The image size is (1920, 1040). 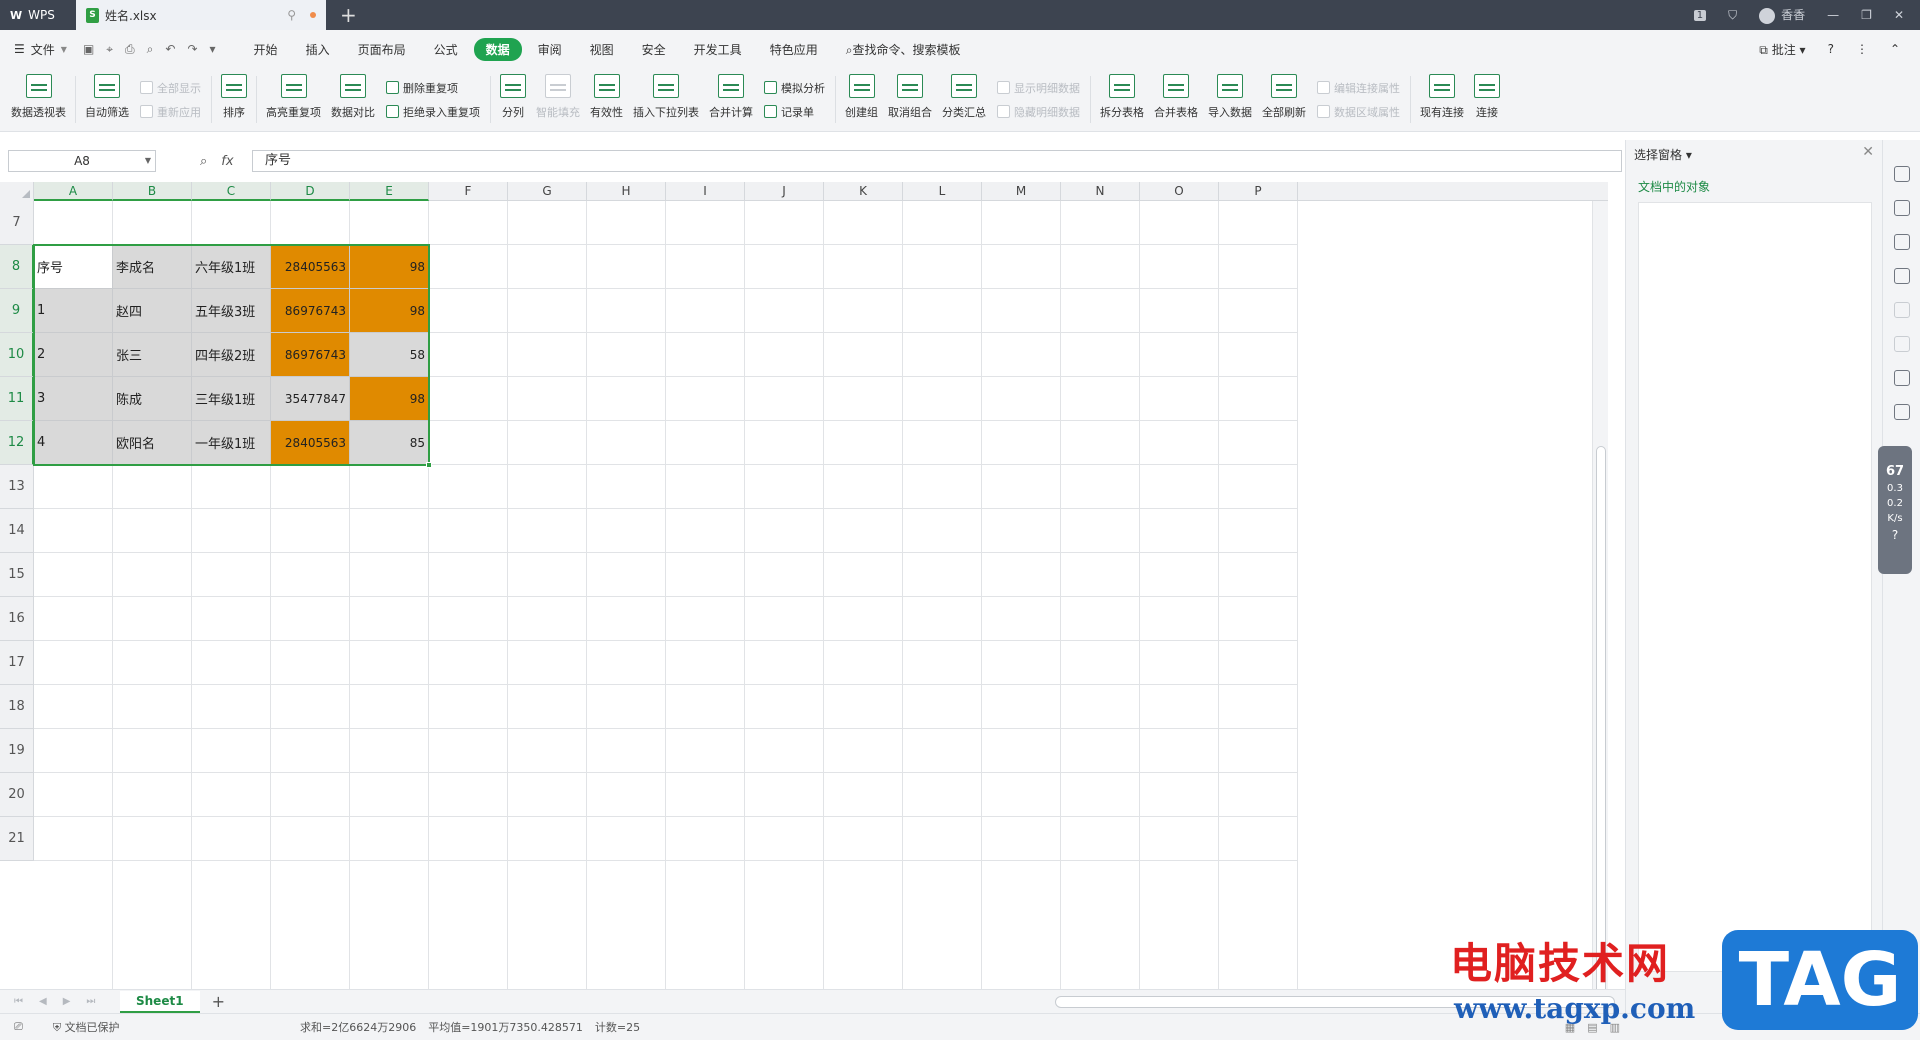 What do you see at coordinates (231, 191) in the screenshot?
I see `column-header-c: C` at bounding box center [231, 191].